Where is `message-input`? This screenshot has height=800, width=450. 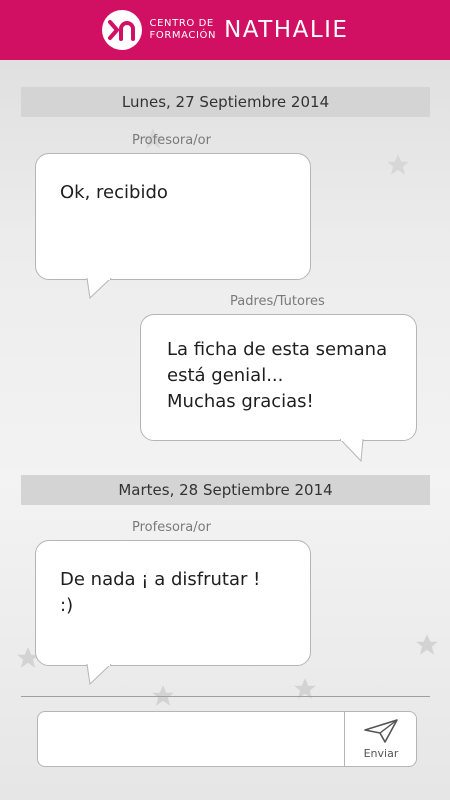
message-input is located at coordinates (191, 739).